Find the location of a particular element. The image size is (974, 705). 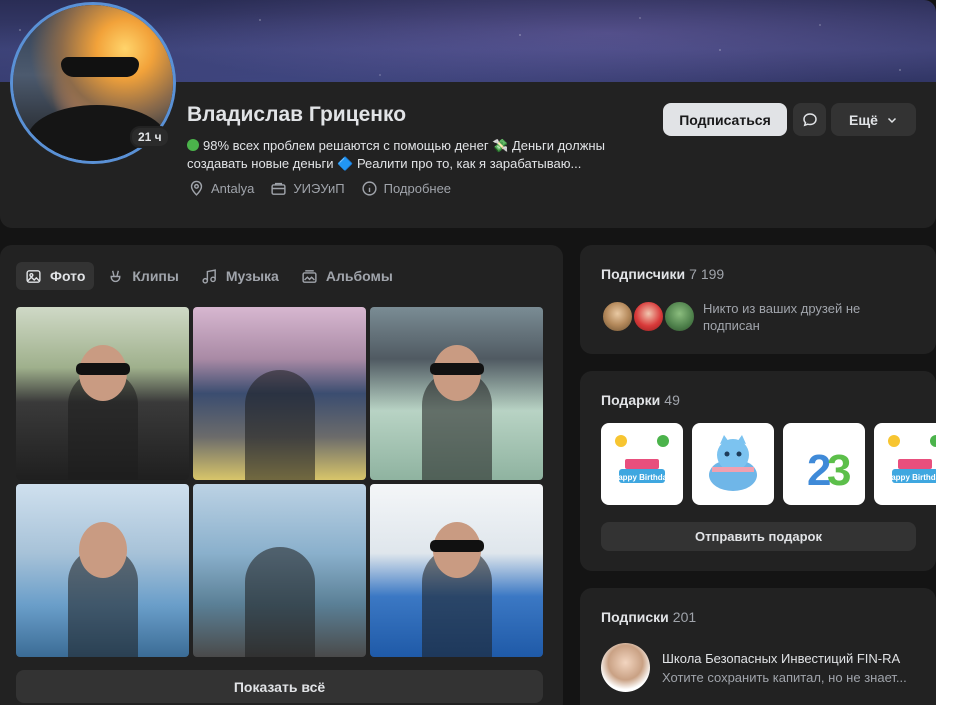

tab-photos-label: Фото is located at coordinates (68, 276).